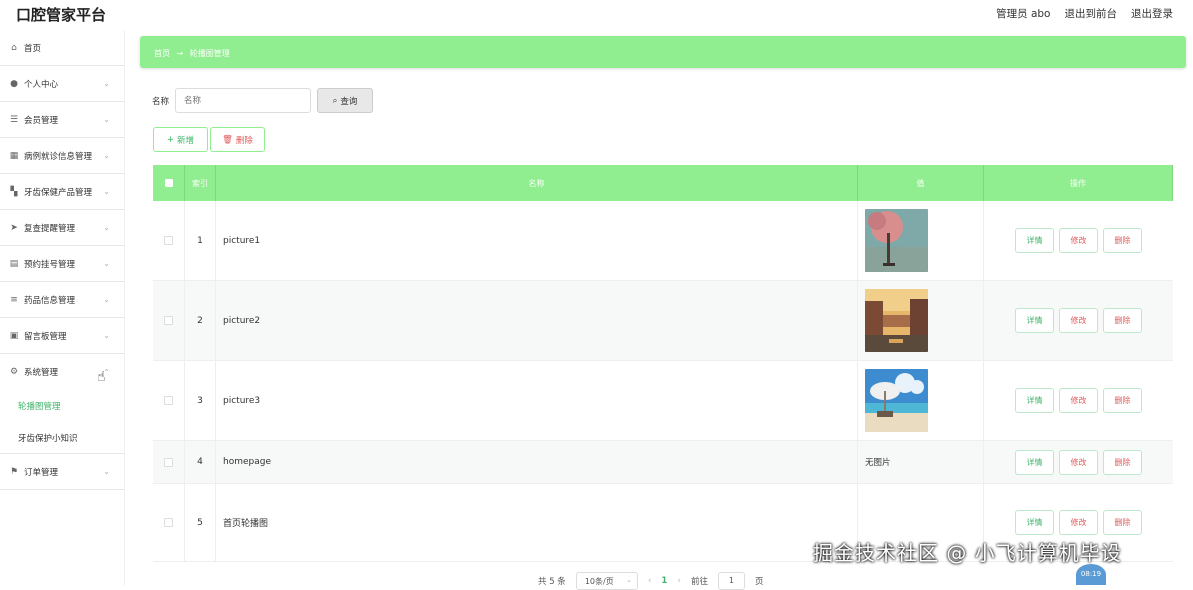 The image size is (1193, 590). What do you see at coordinates (759, 582) in the screenshot?
I see `page-unit-label: 页` at bounding box center [759, 582].